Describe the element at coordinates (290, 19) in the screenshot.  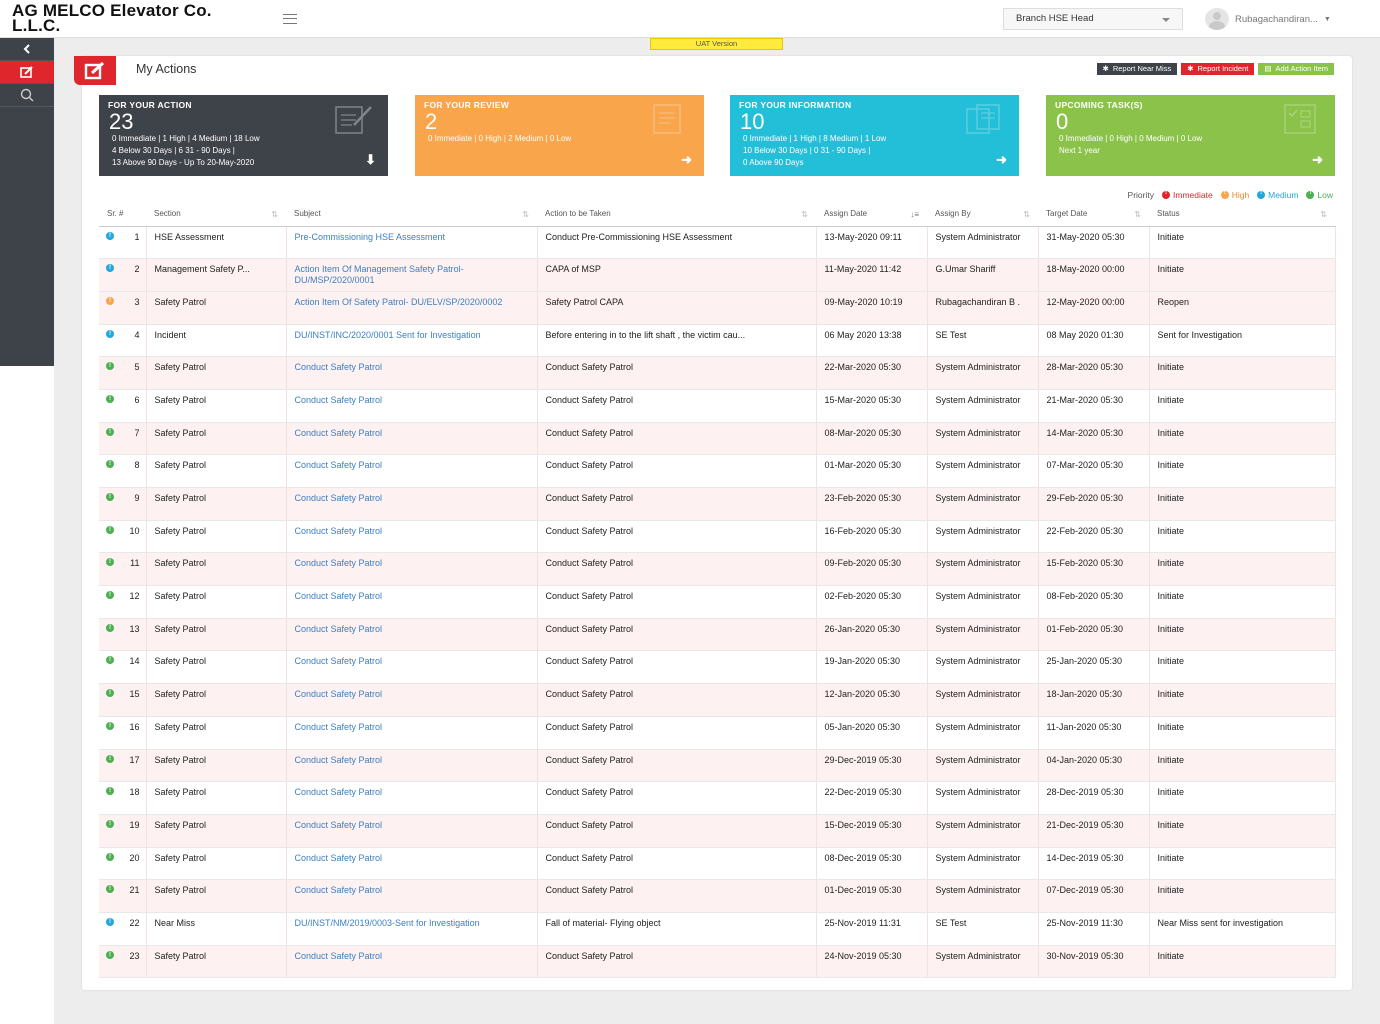
I see `menu-toggle-icon` at that location.